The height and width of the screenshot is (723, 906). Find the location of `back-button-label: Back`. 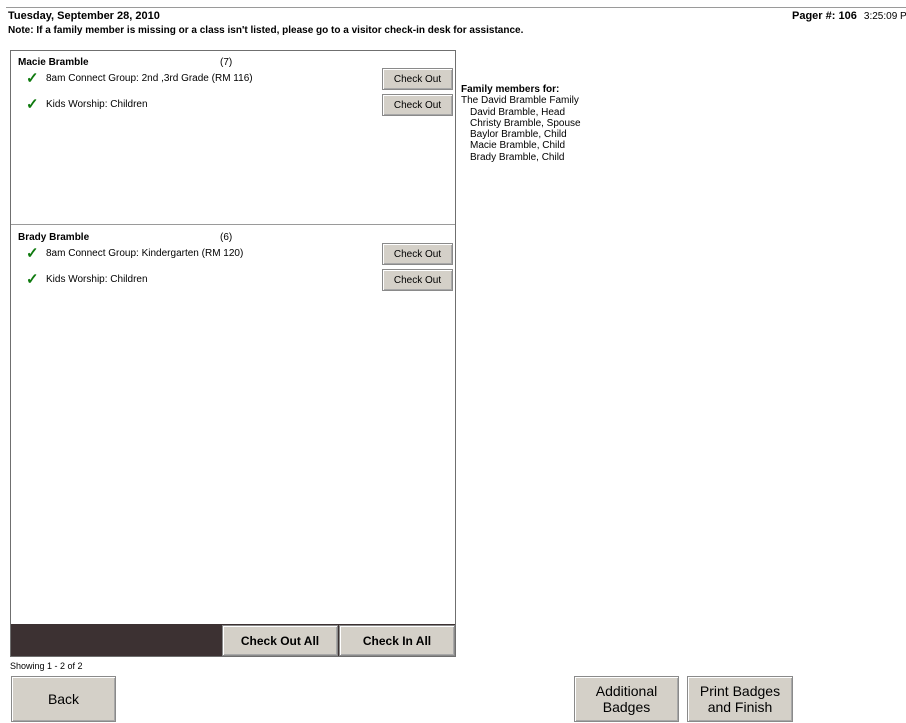

back-button-label: Back is located at coordinates (63, 699).